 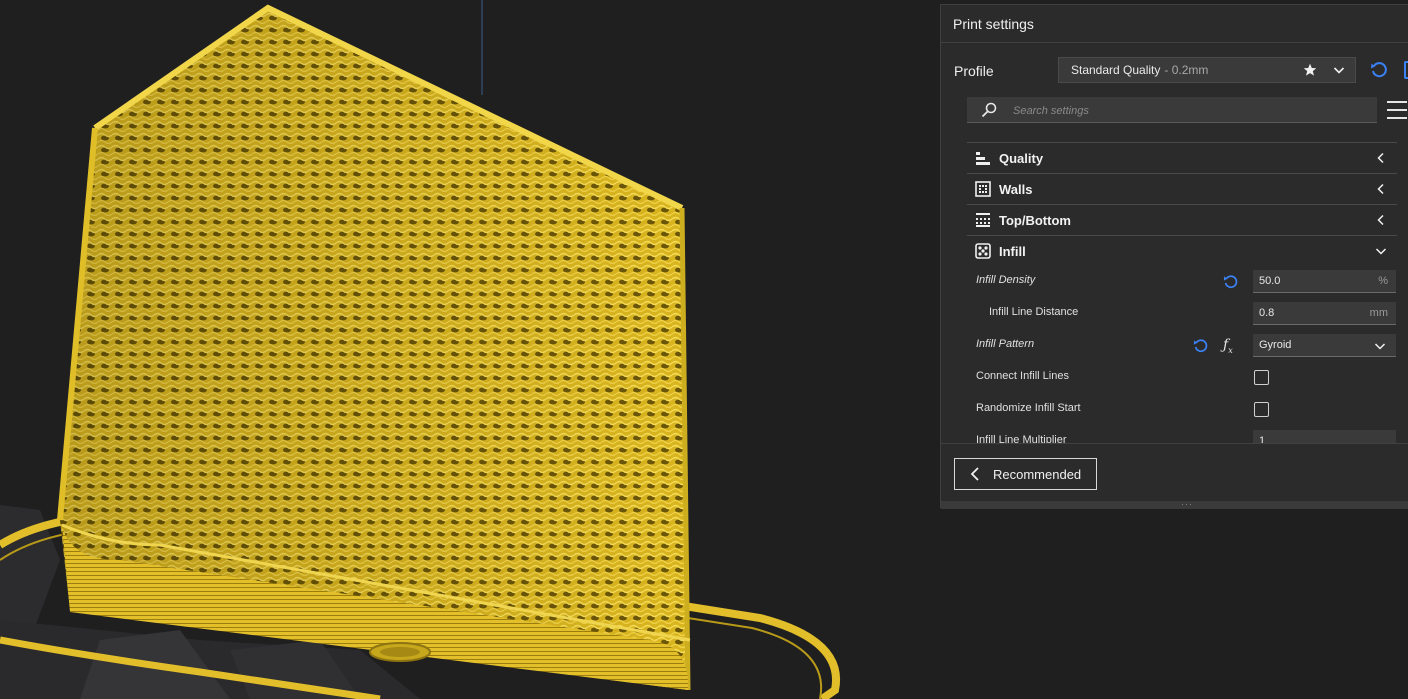 I want to click on category-walls: Walls, so click(x=1182, y=188).